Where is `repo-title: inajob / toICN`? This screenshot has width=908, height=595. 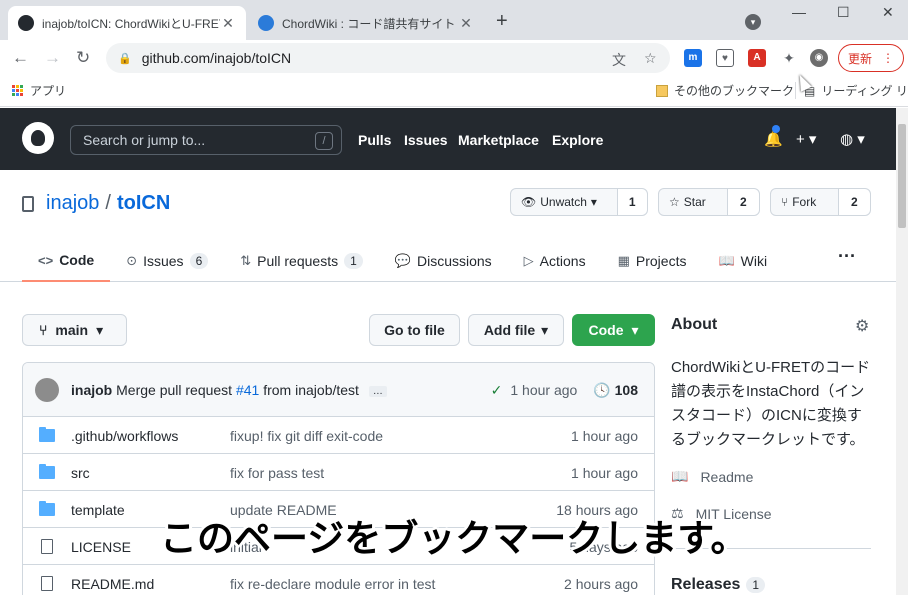 repo-title: inajob / toICN is located at coordinates (96, 203).